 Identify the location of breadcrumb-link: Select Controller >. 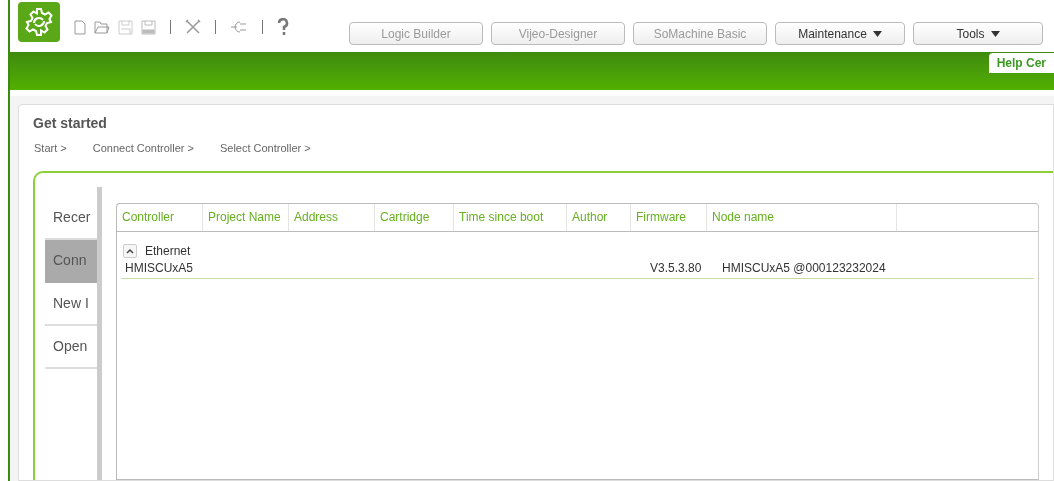
(265, 148).